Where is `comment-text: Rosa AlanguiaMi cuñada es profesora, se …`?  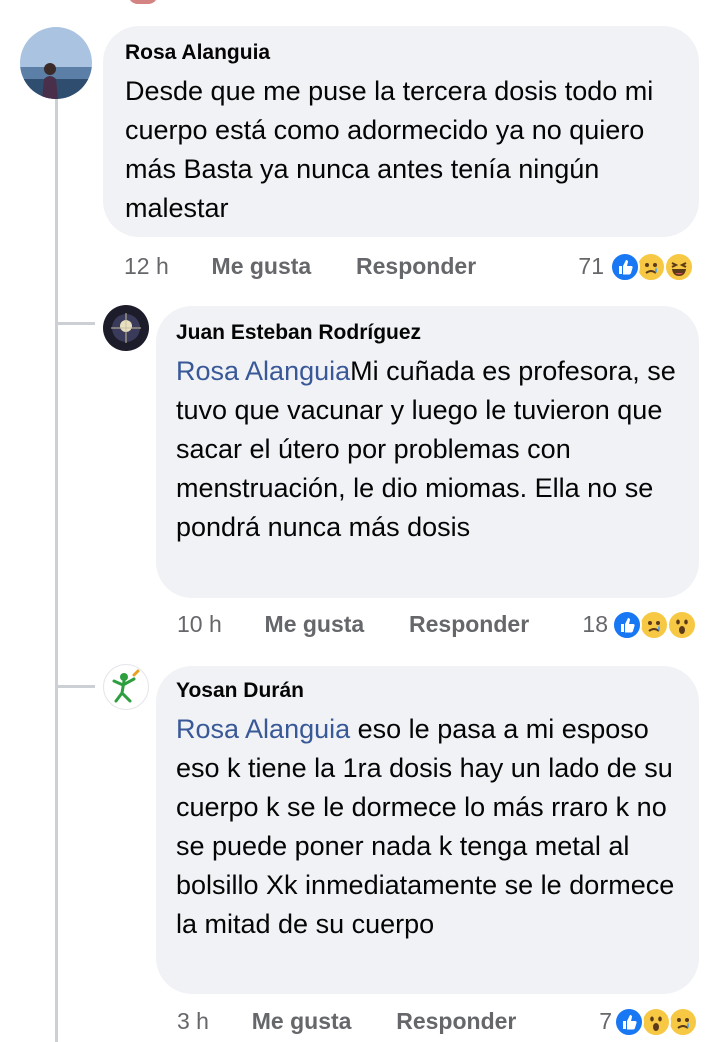
comment-text: Rosa AlanguiaMi cuñada es profesora, se … is located at coordinates (427, 449).